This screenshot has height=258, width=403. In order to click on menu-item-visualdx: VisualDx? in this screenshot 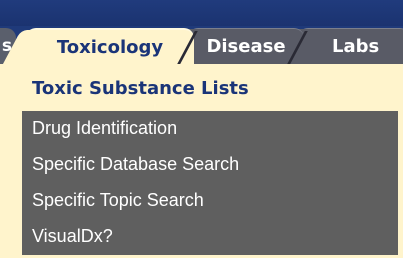, I will do `click(210, 237)`.